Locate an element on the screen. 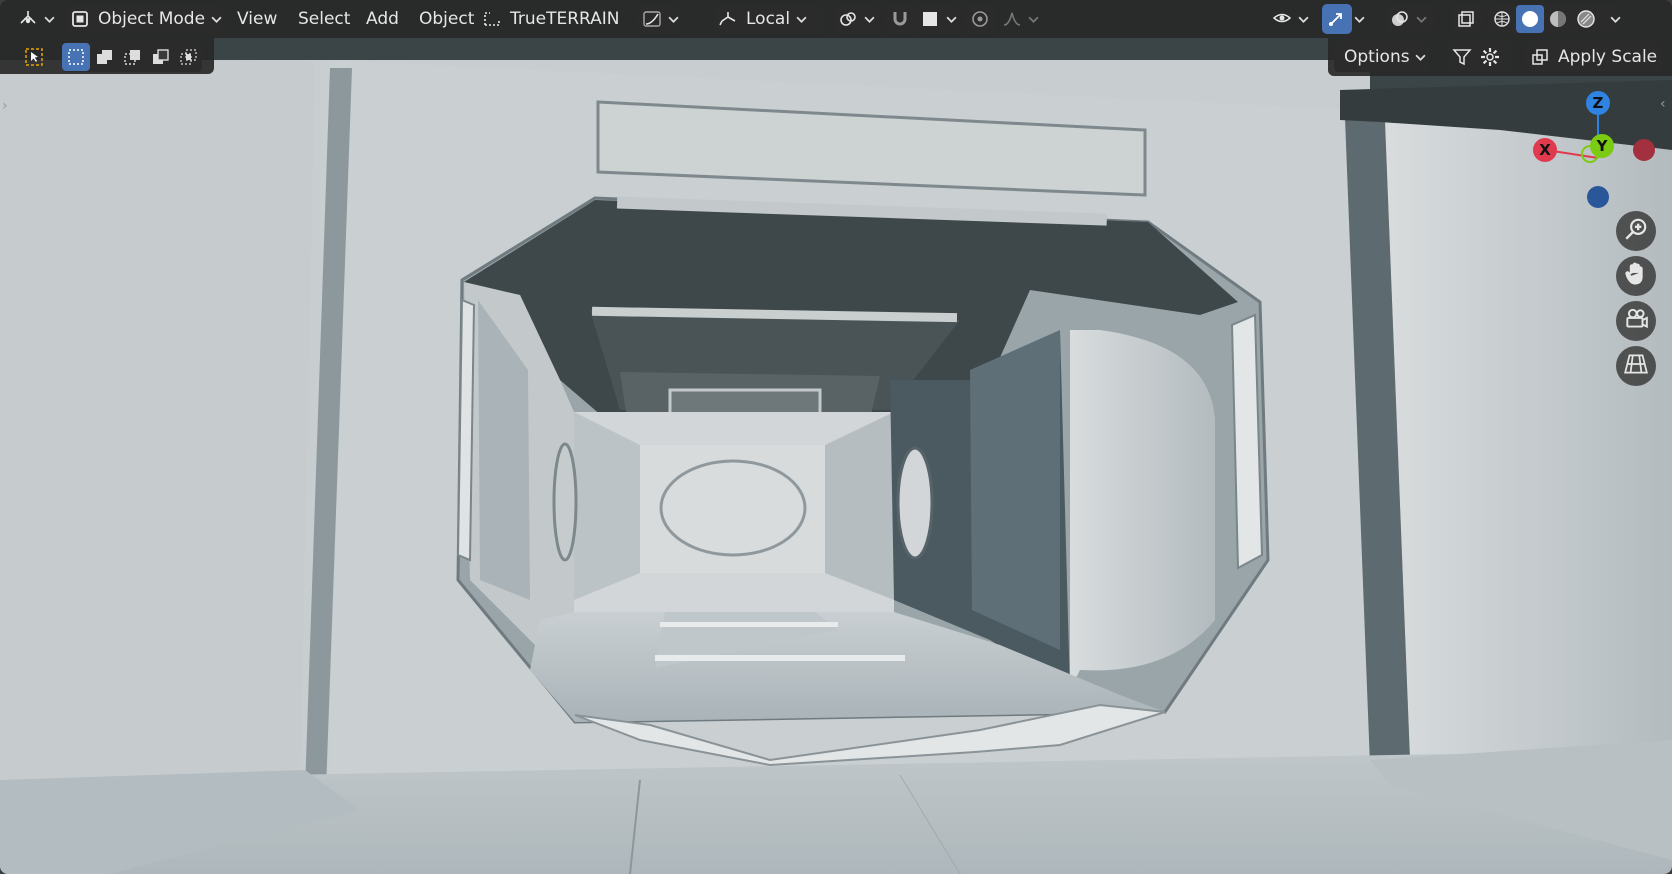  eye-cursor-icon is located at coordinates (1282, 19).